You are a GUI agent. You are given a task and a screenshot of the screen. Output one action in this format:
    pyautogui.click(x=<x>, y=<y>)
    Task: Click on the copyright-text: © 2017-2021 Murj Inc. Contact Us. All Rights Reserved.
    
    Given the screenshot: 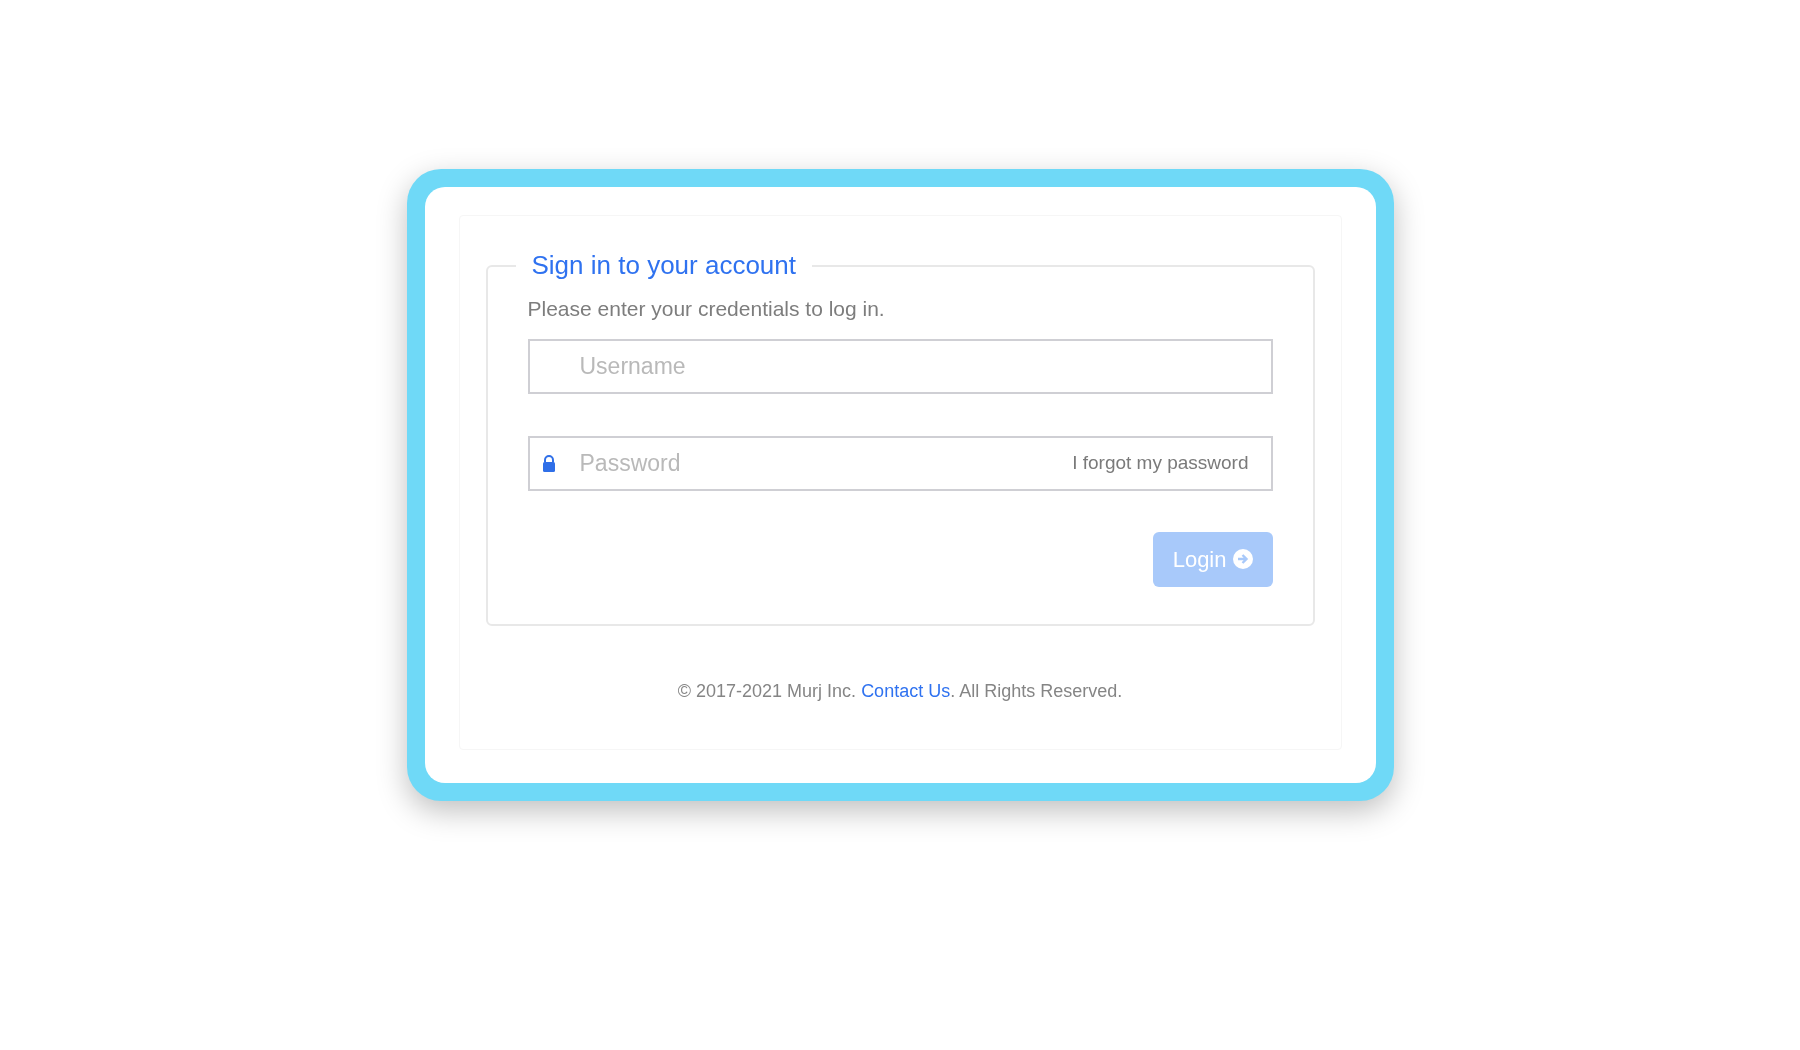 What is the action you would take?
    pyautogui.click(x=900, y=691)
    